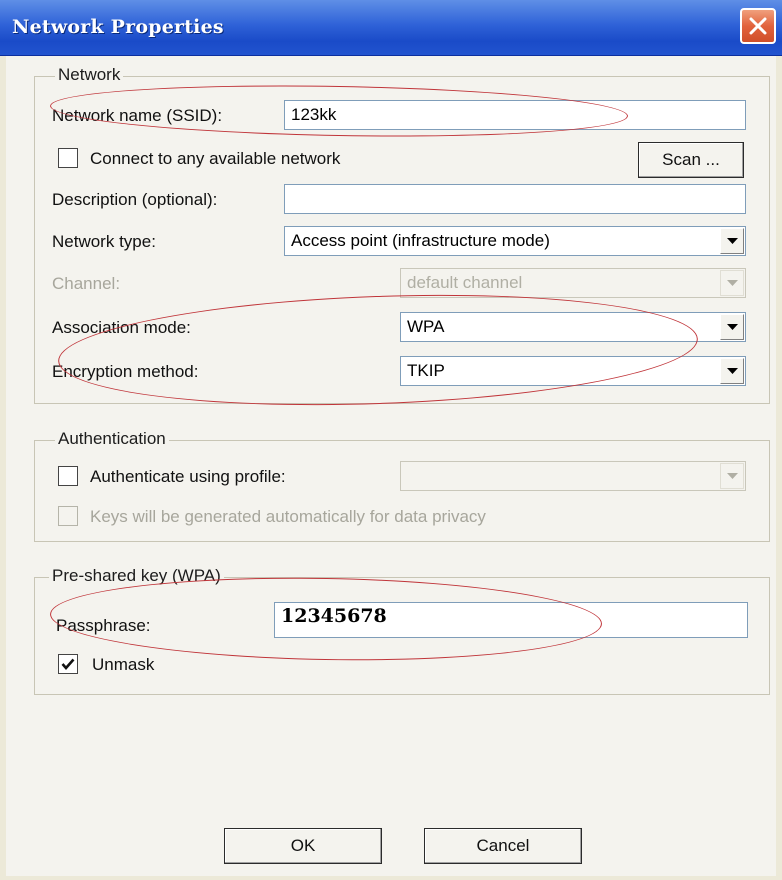 The width and height of the screenshot is (782, 880). I want to click on passphrase-field: 12345678, so click(511, 620).